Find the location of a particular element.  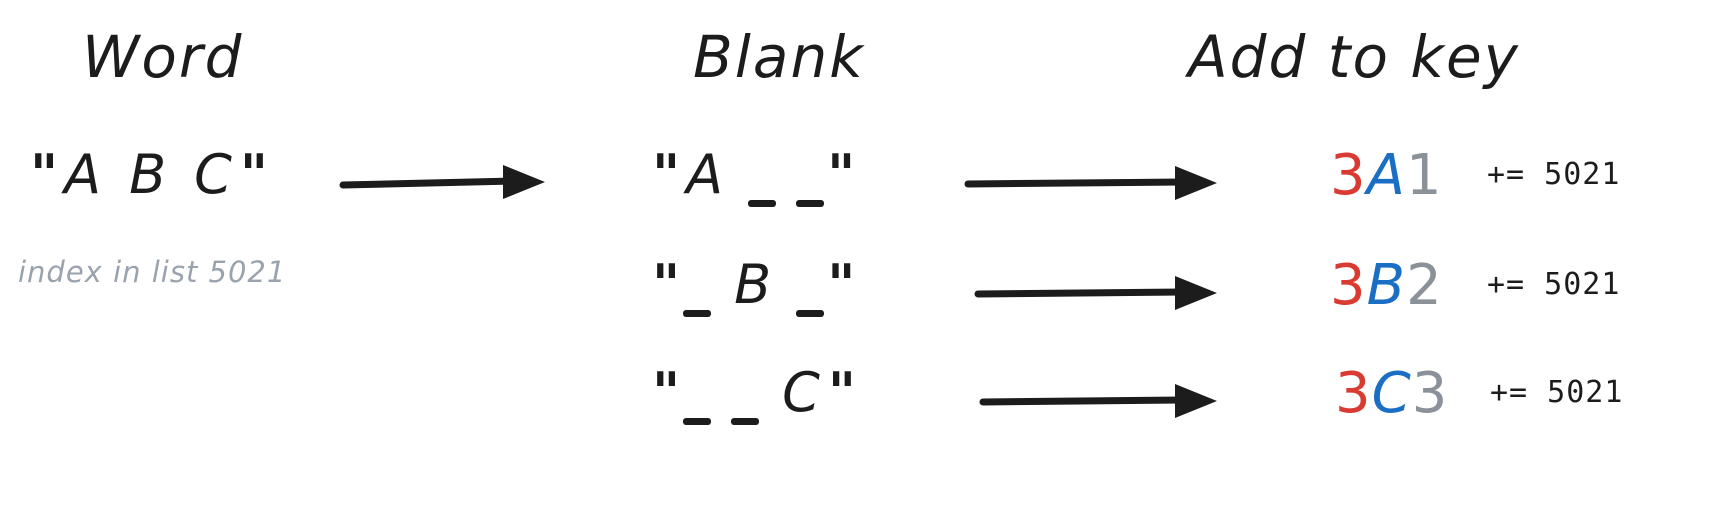

key-count-row-1: 3 is located at coordinates (1348, 175).